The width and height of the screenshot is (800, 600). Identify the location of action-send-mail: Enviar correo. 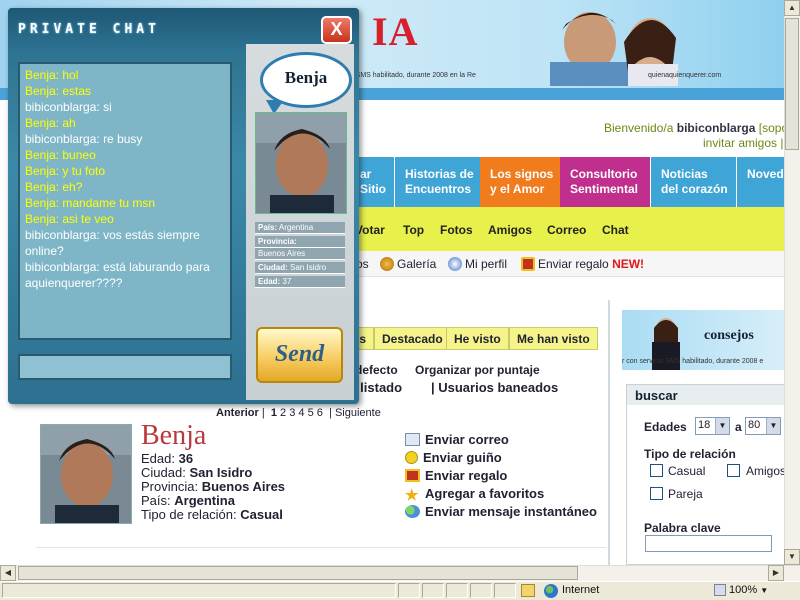
(457, 439).